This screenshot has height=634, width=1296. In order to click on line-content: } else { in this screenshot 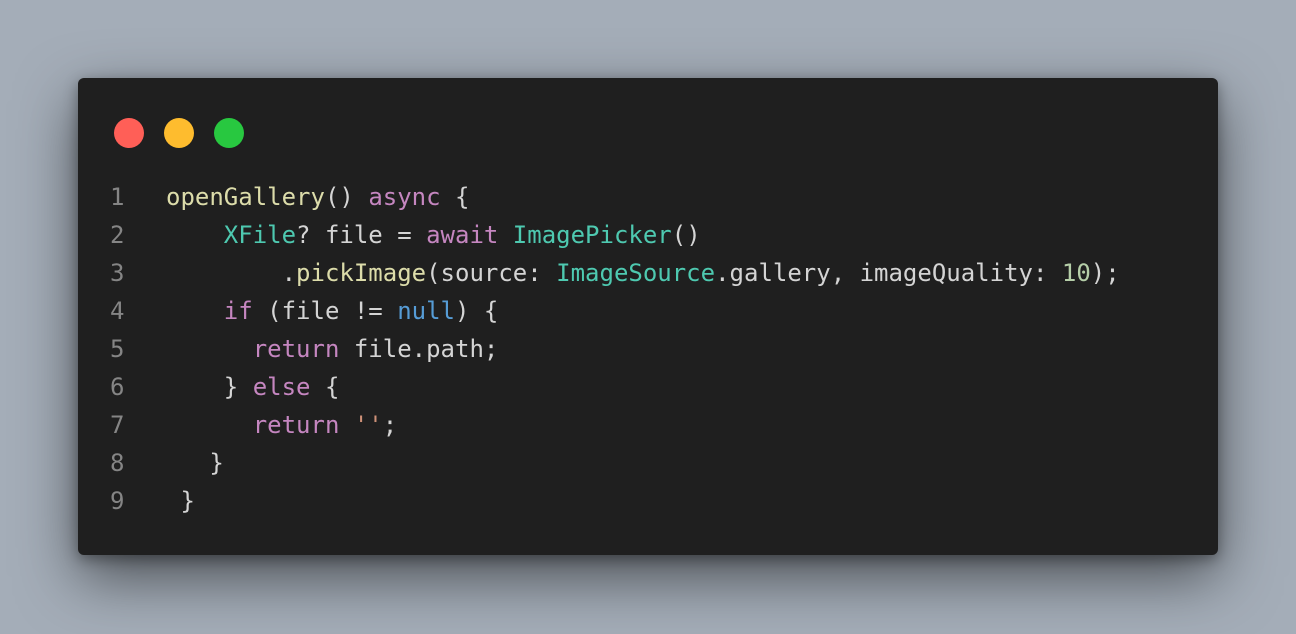, I will do `click(253, 387)`.